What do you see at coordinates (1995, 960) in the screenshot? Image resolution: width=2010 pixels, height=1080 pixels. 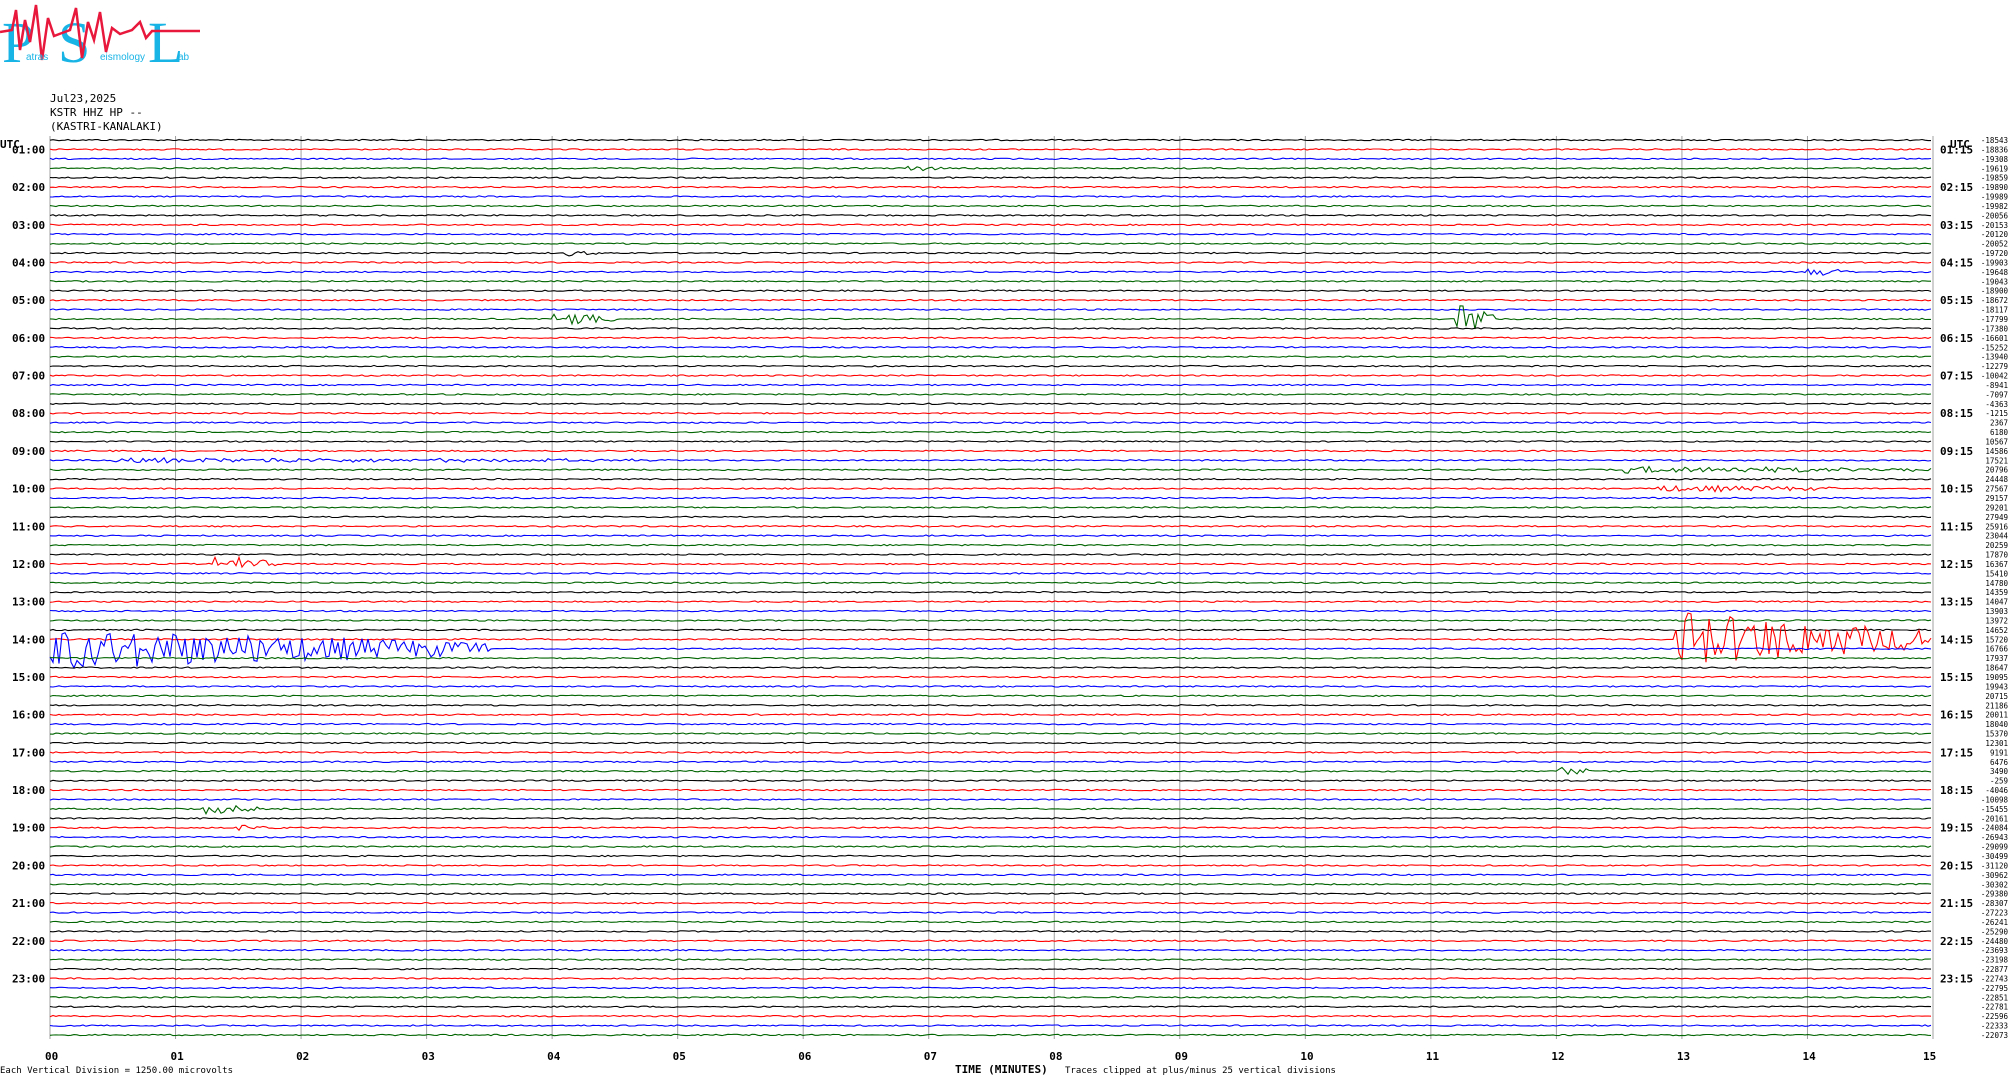 I see `trace-offset-value: -23198` at bounding box center [1995, 960].